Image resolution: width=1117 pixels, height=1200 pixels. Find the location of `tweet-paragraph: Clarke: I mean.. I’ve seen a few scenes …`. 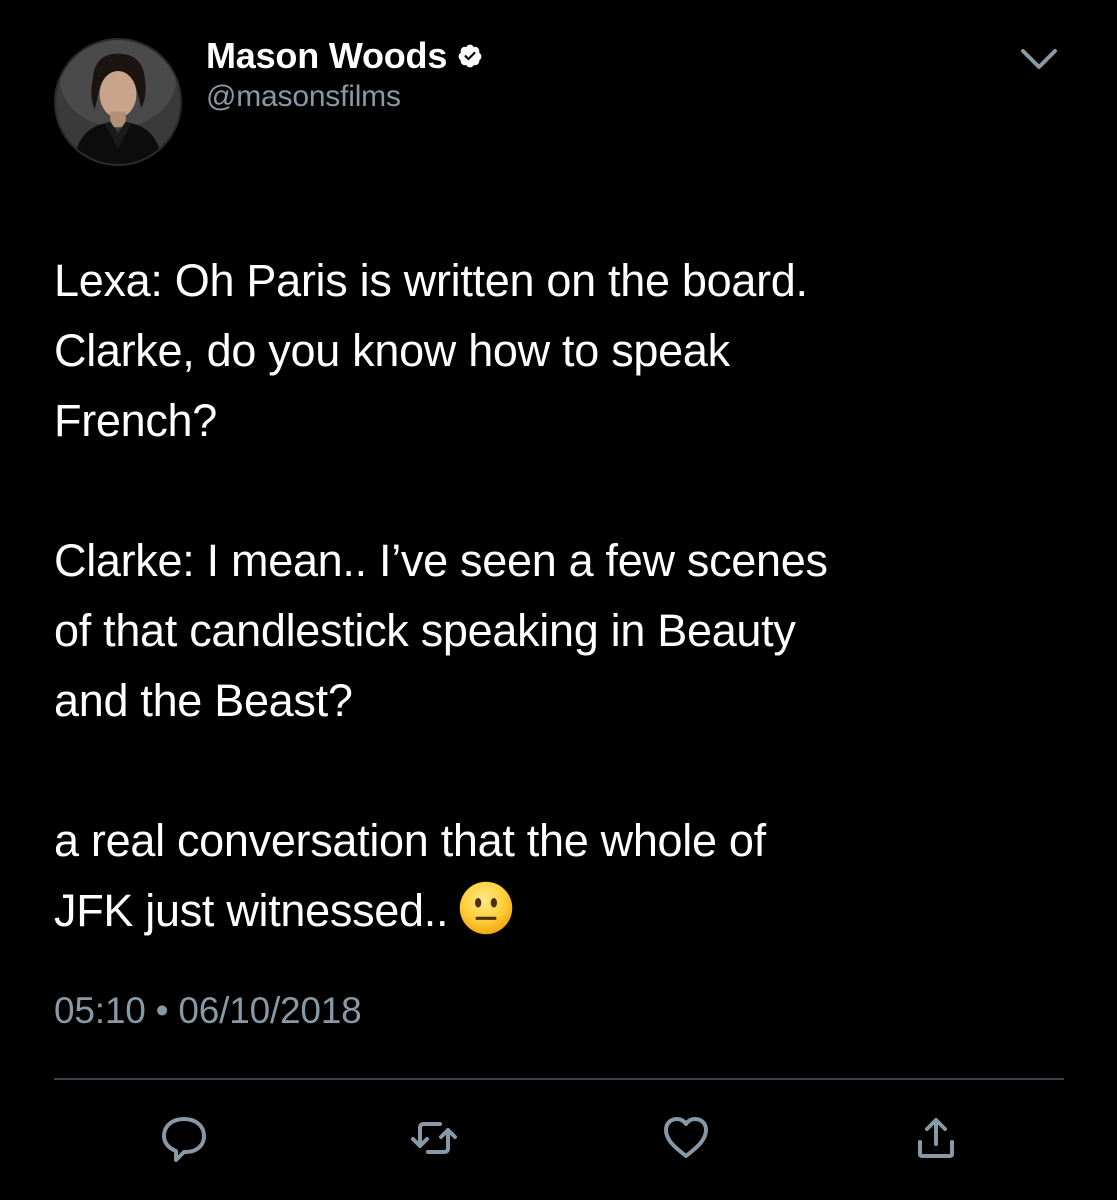

tweet-paragraph: Clarke: I mean.. I’ve seen a few scenes … is located at coordinates (441, 630).